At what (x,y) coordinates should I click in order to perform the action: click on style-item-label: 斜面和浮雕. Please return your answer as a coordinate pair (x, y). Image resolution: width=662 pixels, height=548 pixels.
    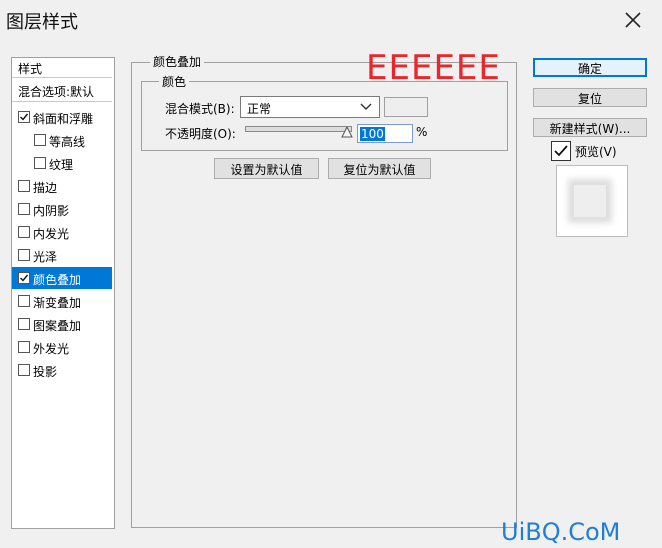
    Looking at the image, I should click on (63, 119).